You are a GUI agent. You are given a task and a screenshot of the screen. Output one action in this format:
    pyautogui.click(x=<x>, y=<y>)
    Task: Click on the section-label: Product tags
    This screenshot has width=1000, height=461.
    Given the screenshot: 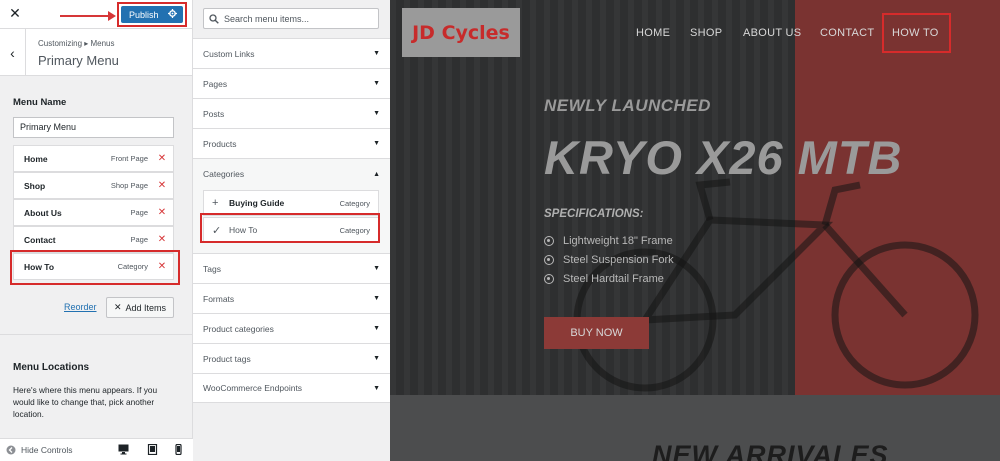 What is the action you would take?
    pyautogui.click(x=227, y=358)
    